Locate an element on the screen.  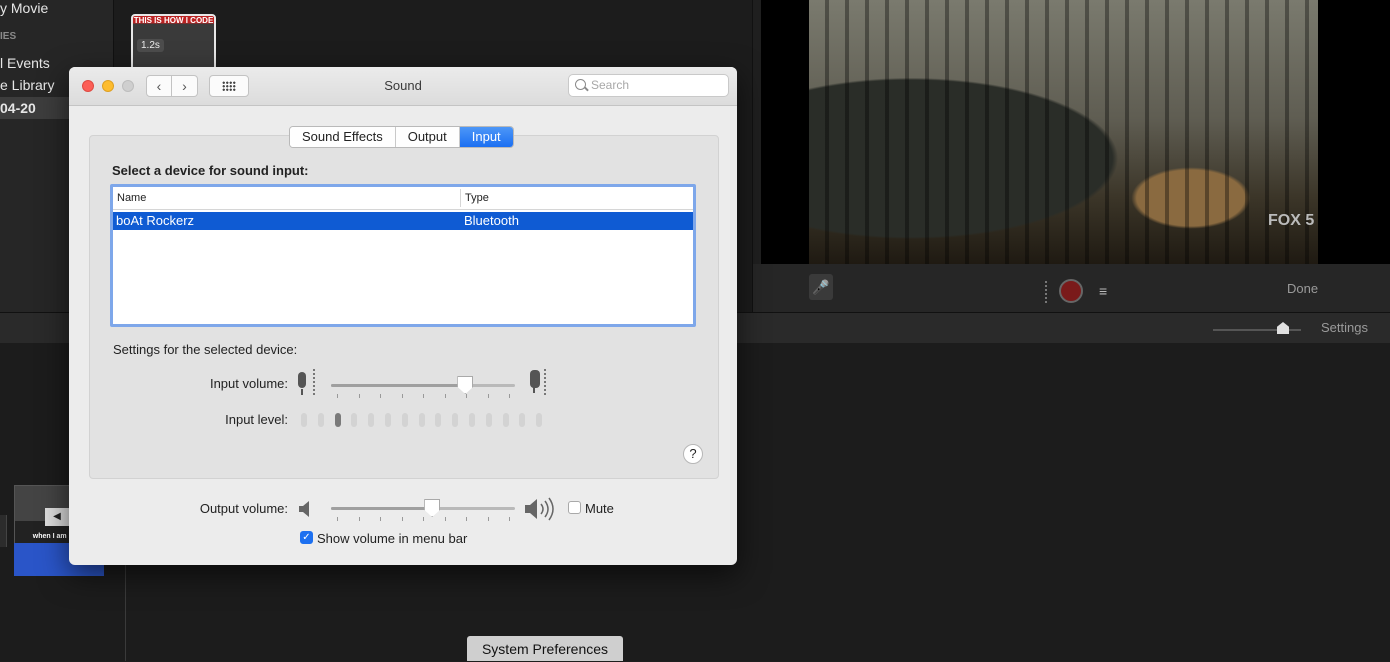
video-frame is located at coordinates (1063, 132).